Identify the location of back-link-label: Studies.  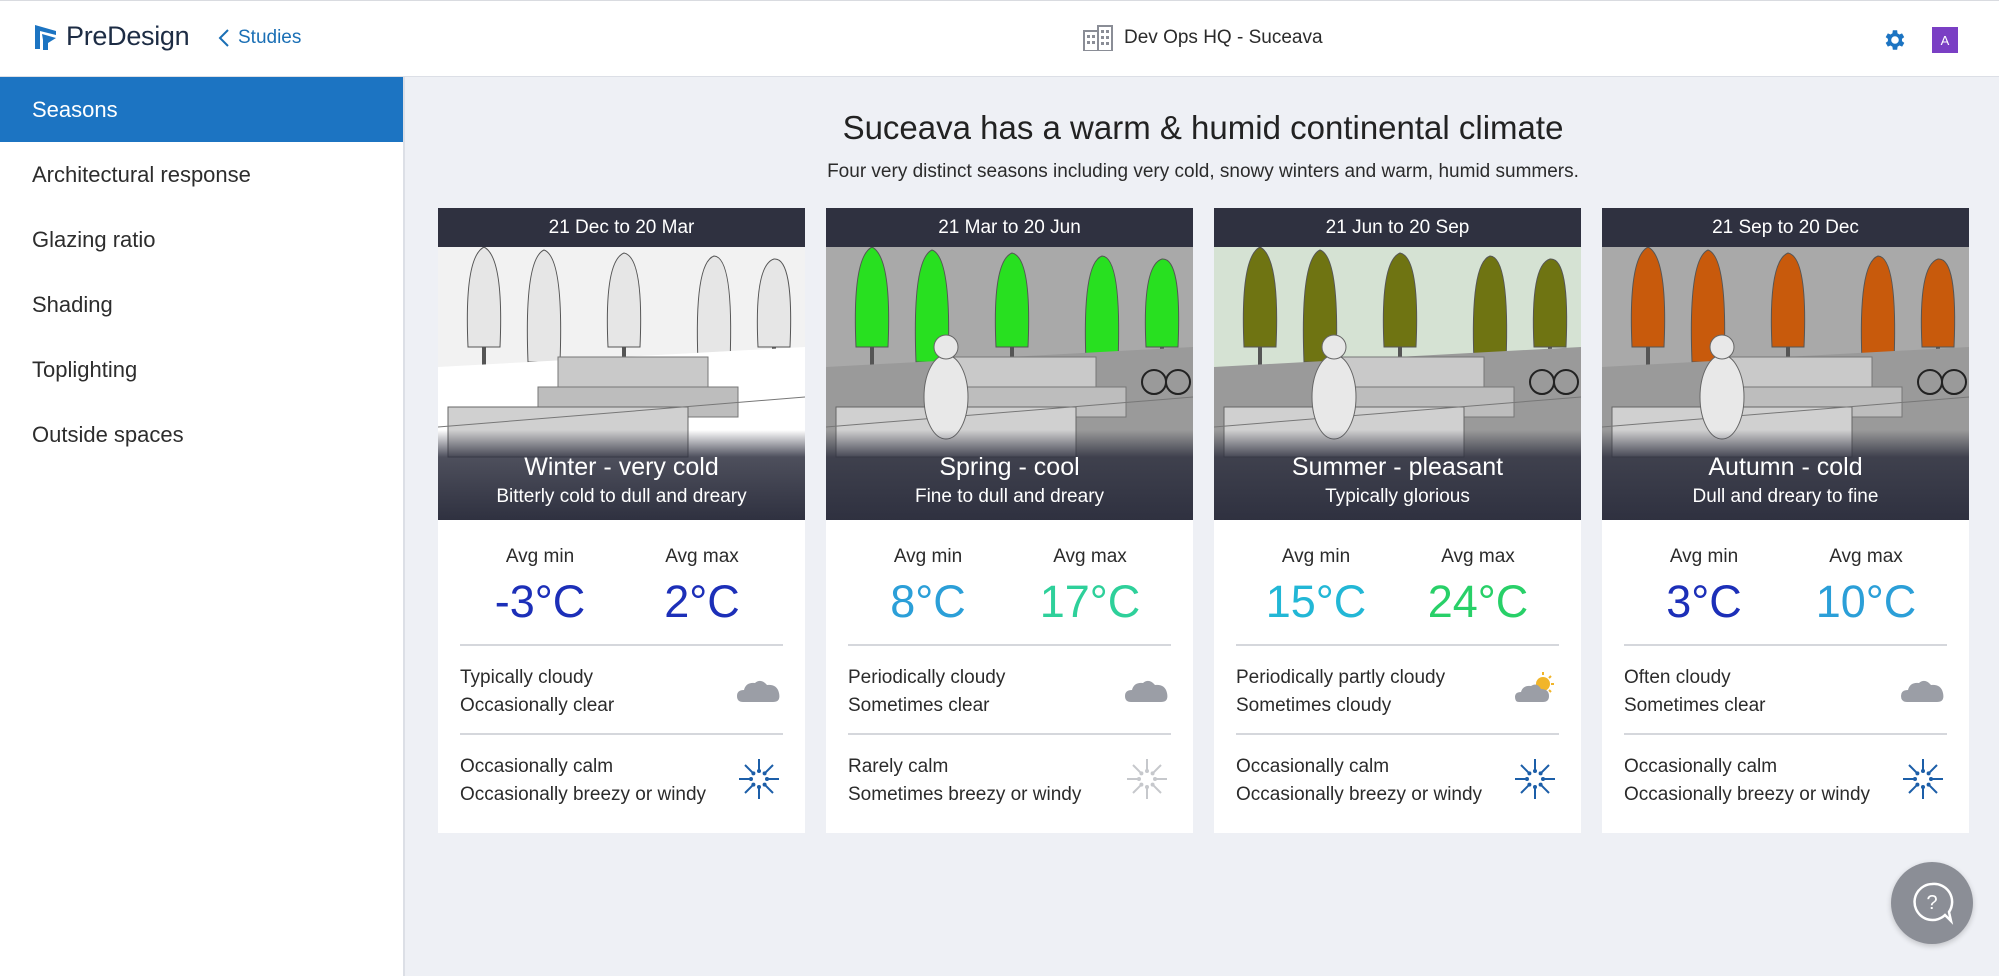
(270, 37).